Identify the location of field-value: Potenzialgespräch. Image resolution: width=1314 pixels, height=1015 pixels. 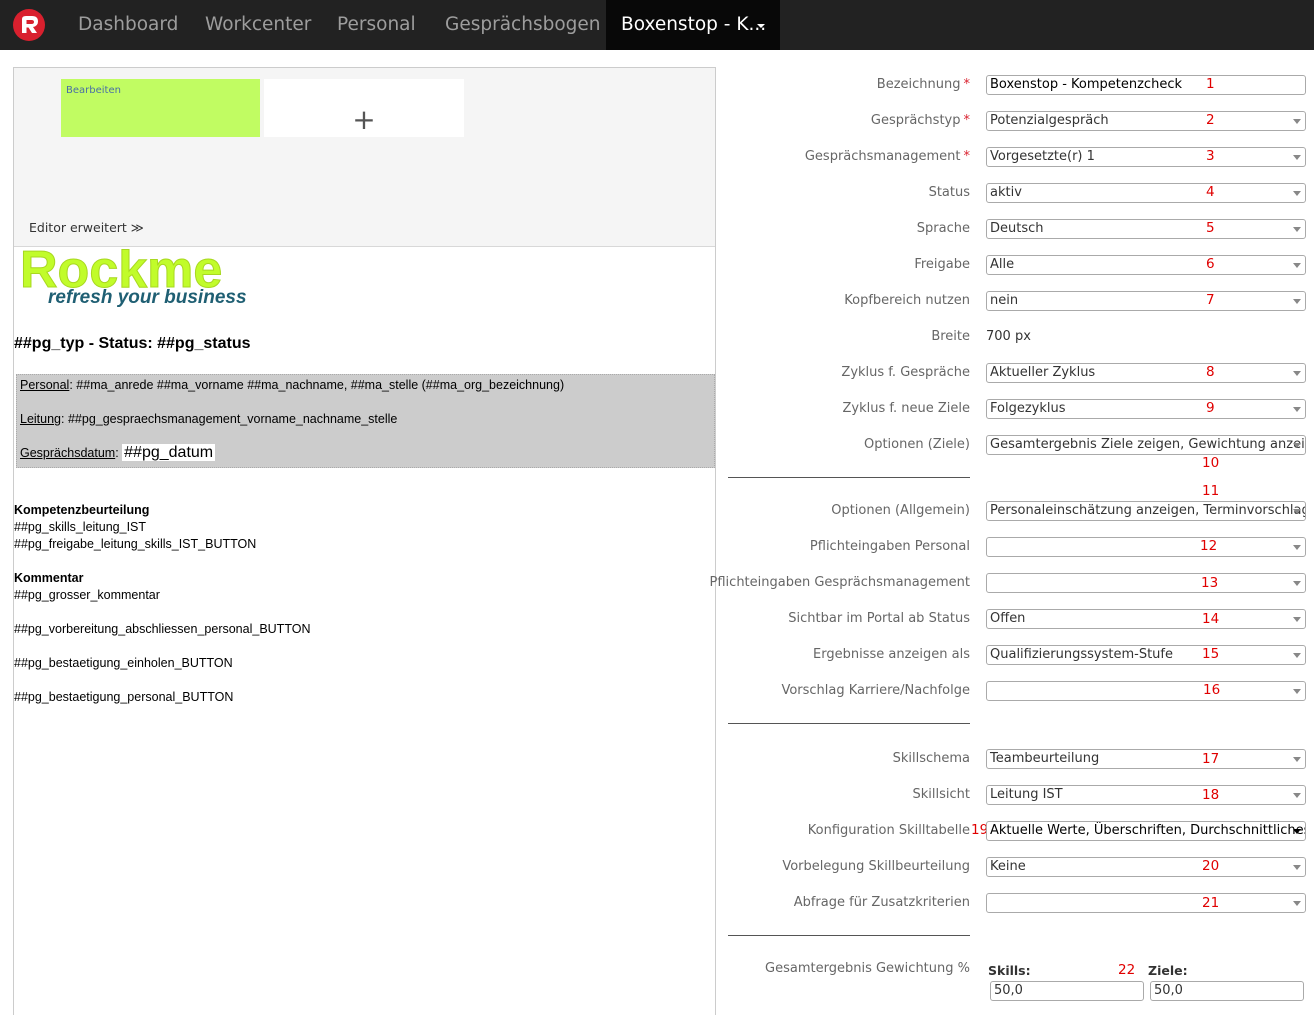
(1049, 120).